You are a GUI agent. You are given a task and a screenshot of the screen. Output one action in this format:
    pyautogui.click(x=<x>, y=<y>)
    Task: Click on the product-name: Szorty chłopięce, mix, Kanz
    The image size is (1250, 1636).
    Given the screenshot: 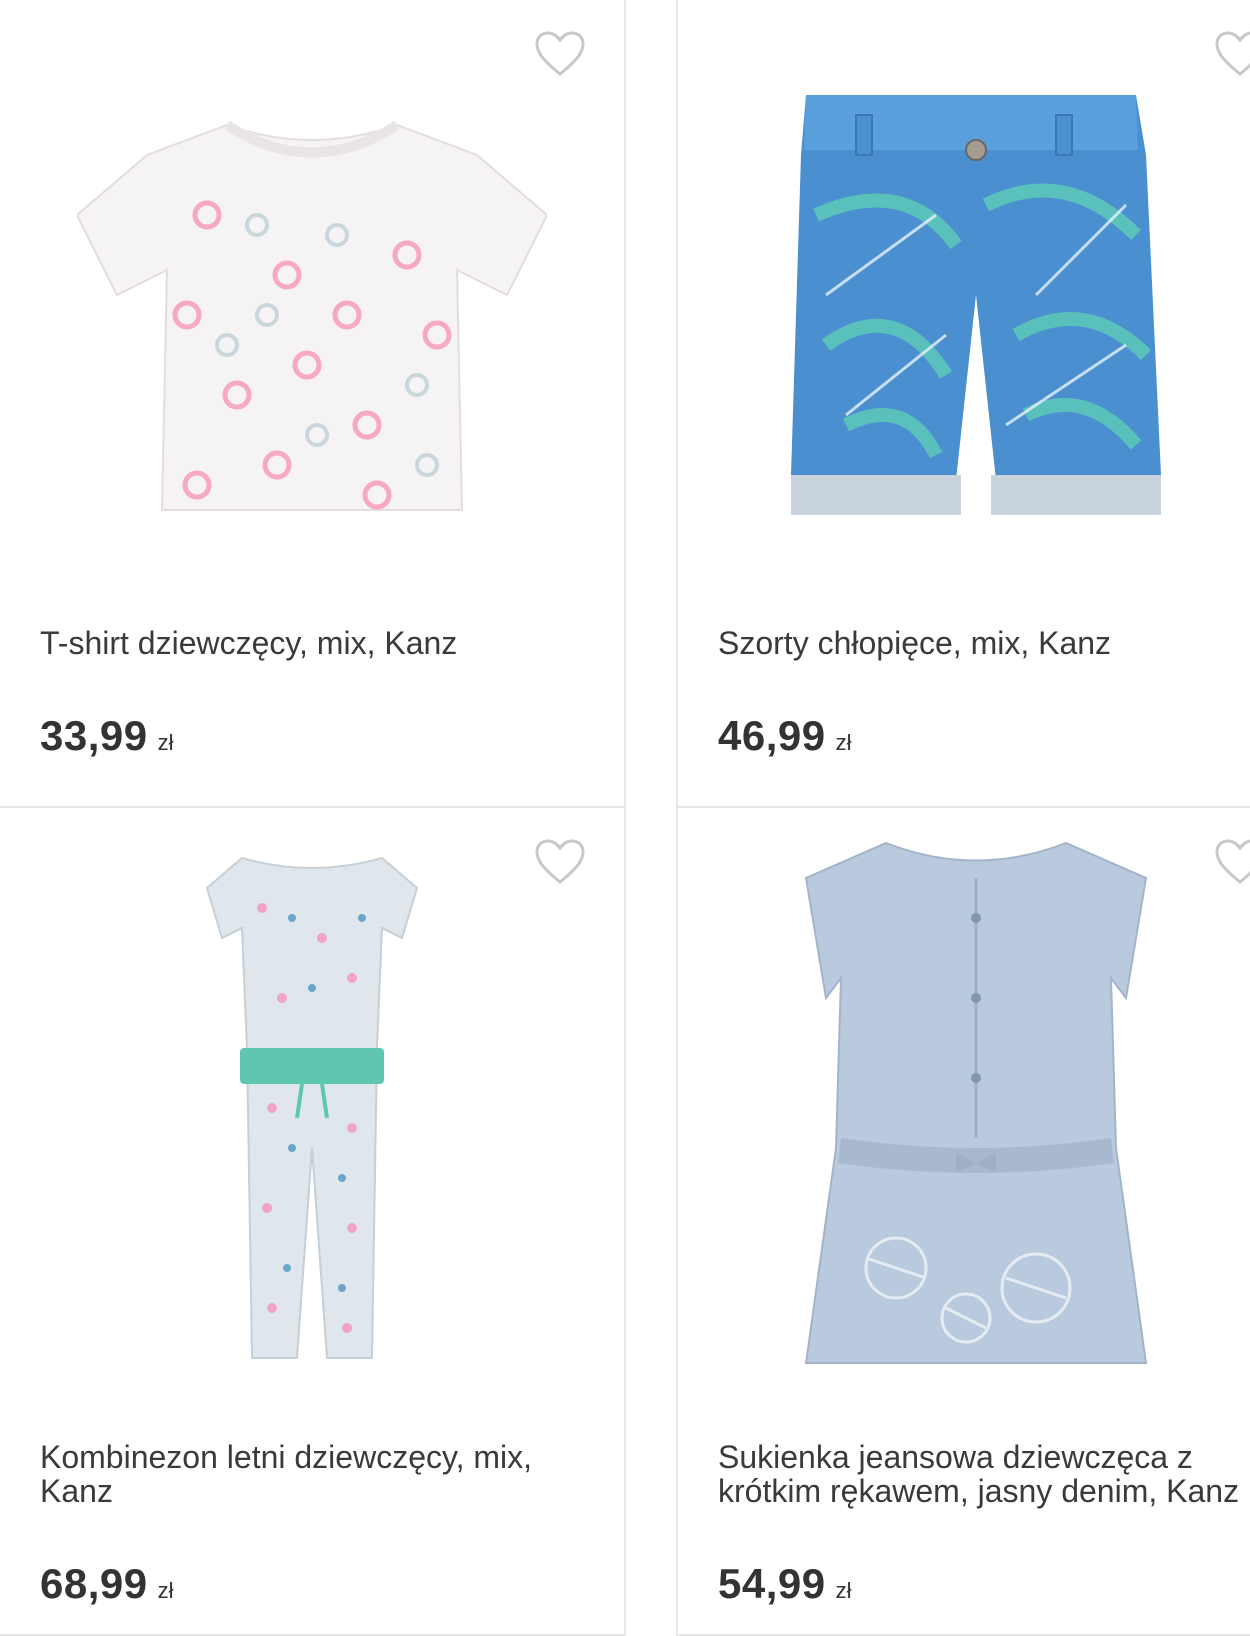 What is the action you would take?
    pyautogui.click(x=984, y=643)
    